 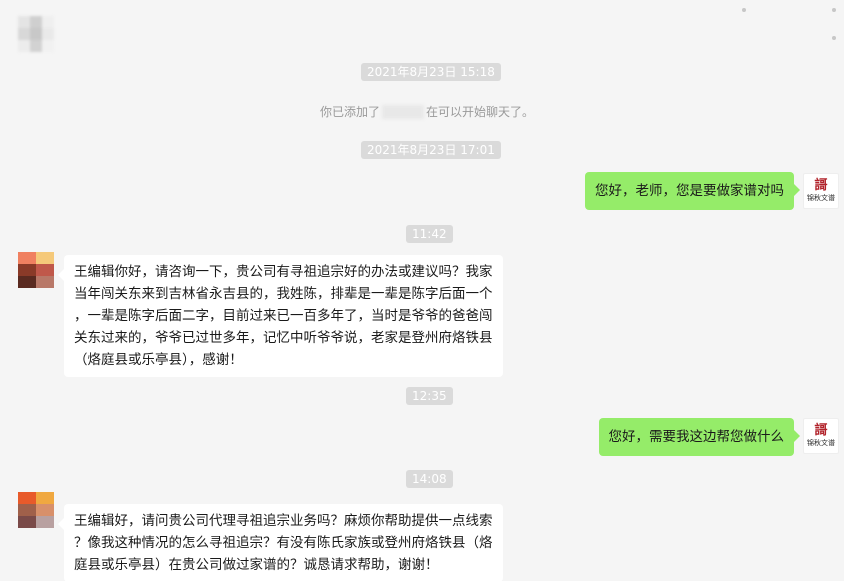 What do you see at coordinates (283, 294) in the screenshot?
I see `message-line: 当年闯关东来到吉林省永吉县的，我姓陈，排辈是一辈是陈字后面一个` at bounding box center [283, 294].